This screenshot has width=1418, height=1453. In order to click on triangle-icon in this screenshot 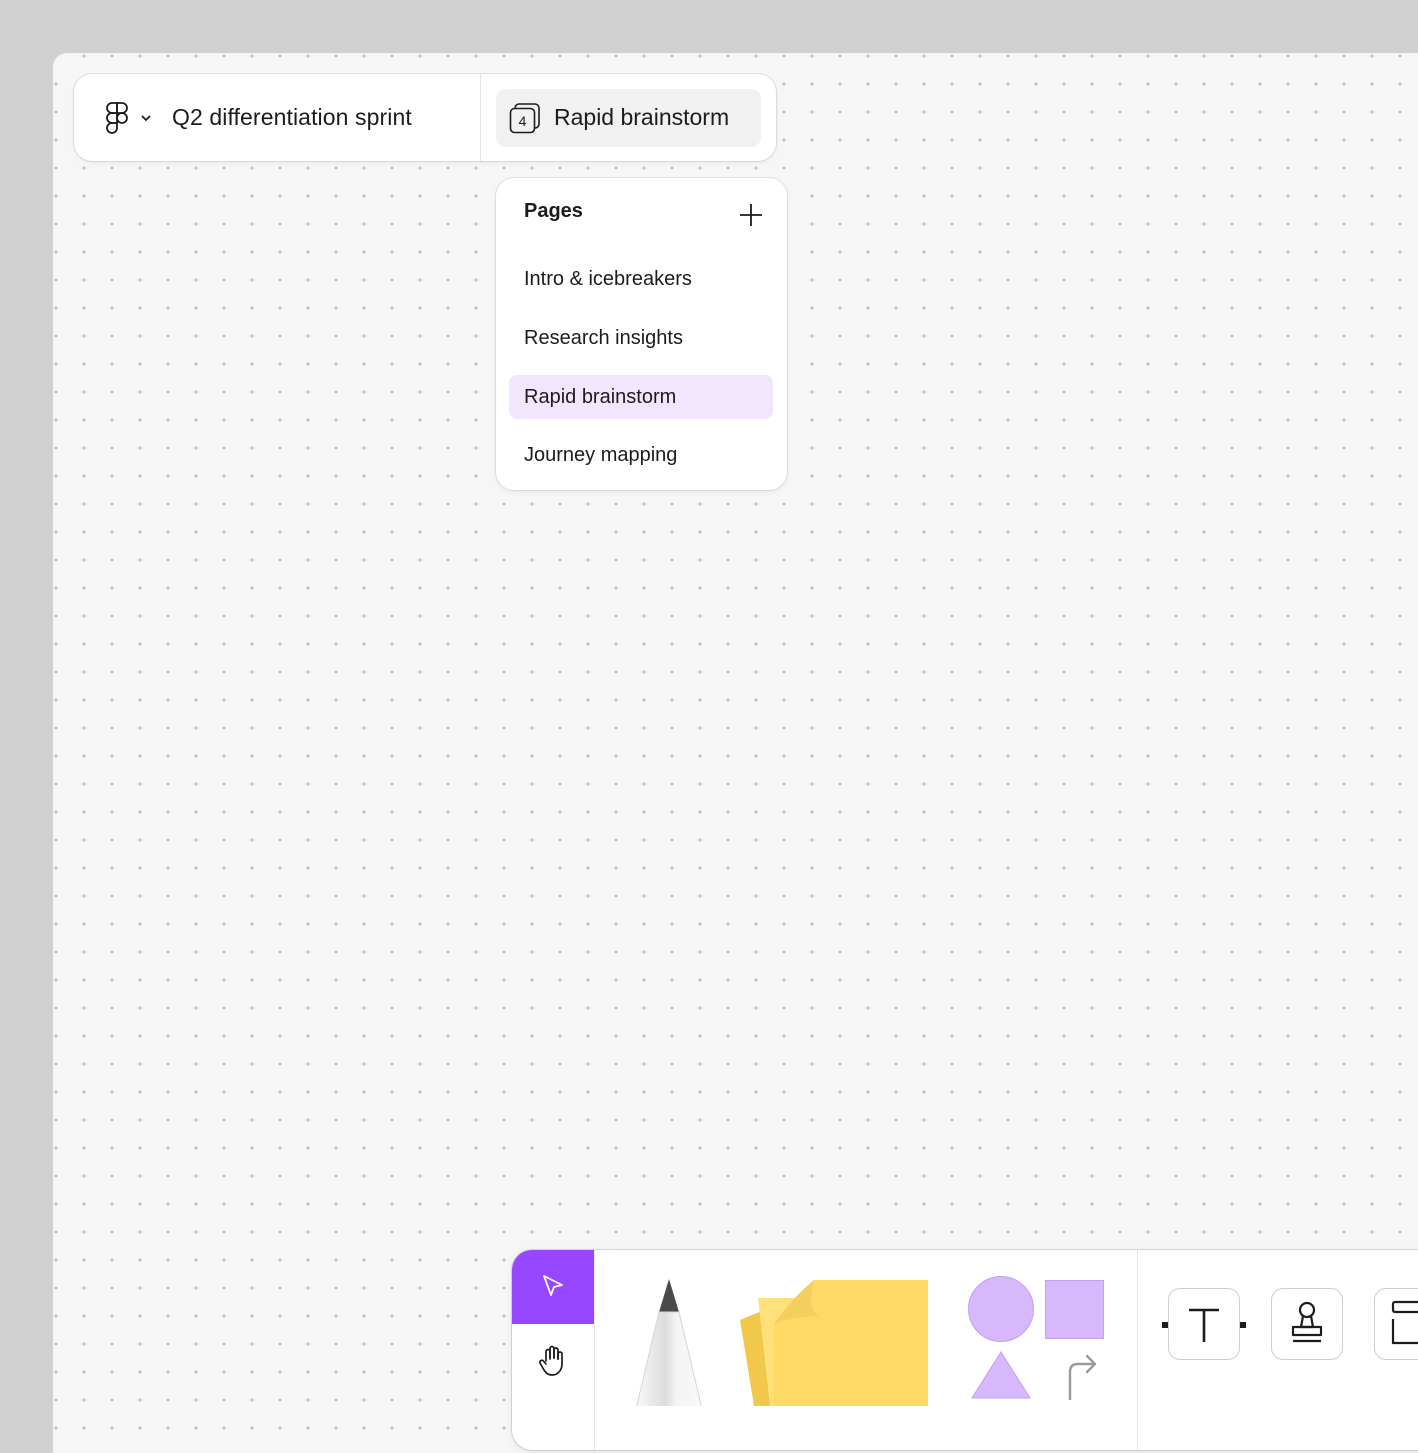, I will do `click(1001, 1375)`.